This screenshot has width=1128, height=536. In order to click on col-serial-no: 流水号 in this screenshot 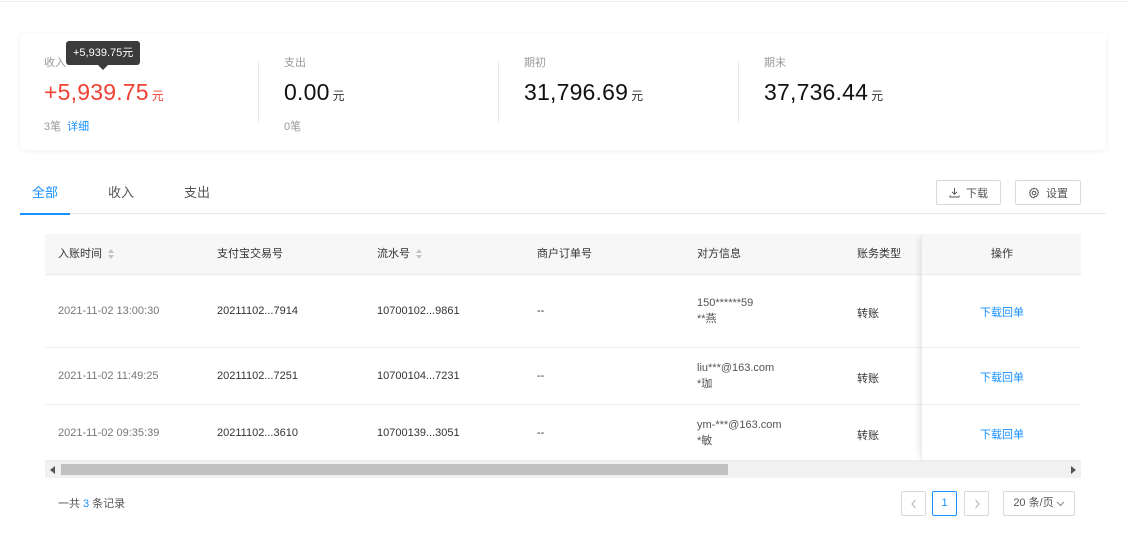, I will do `click(400, 254)`.